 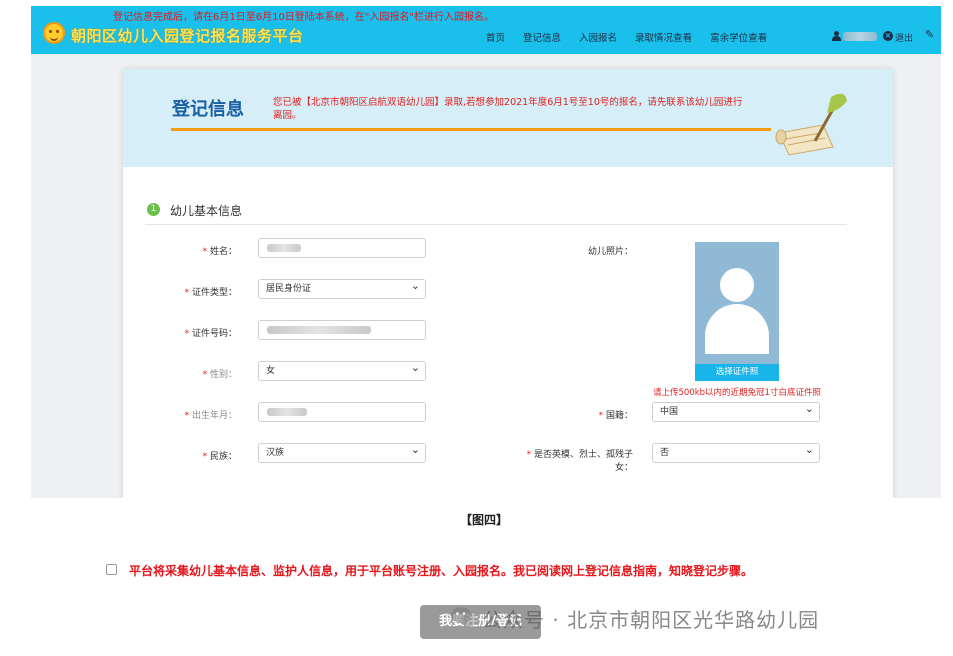 I want to click on nav-admission-results: 录取情况查看, so click(x=663, y=37).